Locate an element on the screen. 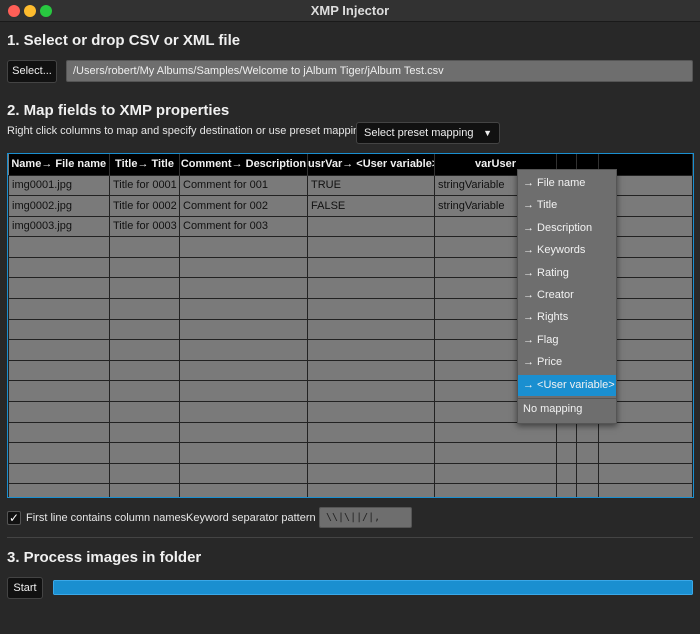 This screenshot has height=634, width=700. menu-item: → Rights is located at coordinates (567, 317).